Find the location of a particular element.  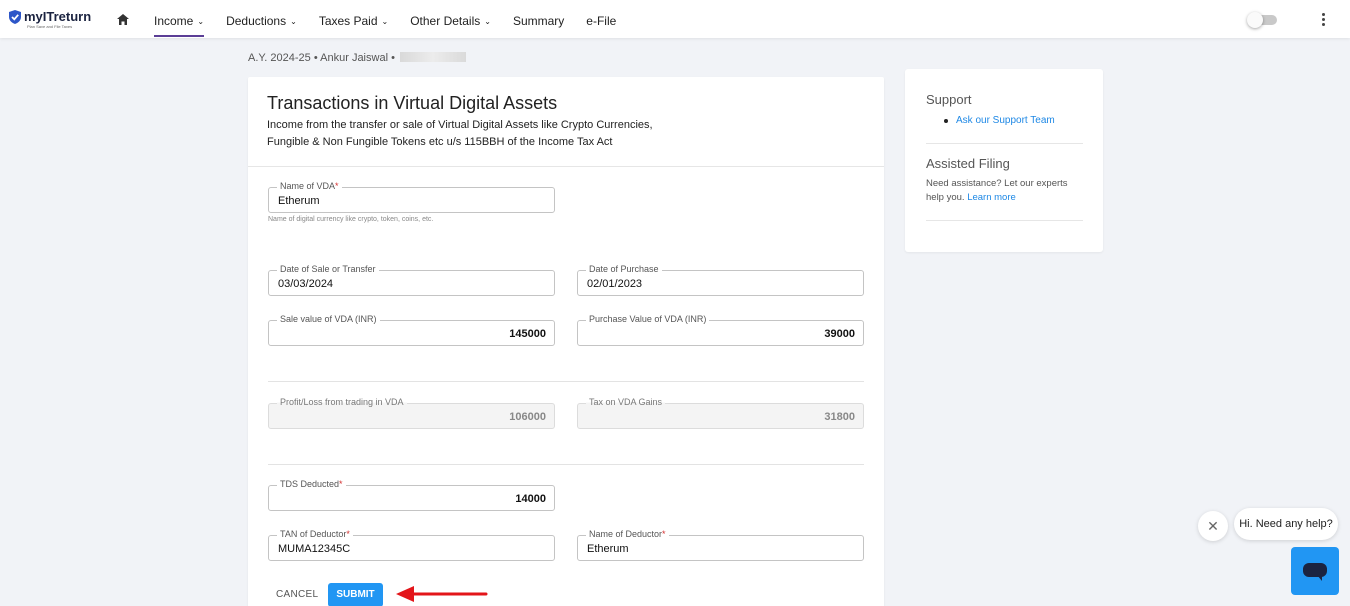

brand-name: myITreturn is located at coordinates (58, 16).